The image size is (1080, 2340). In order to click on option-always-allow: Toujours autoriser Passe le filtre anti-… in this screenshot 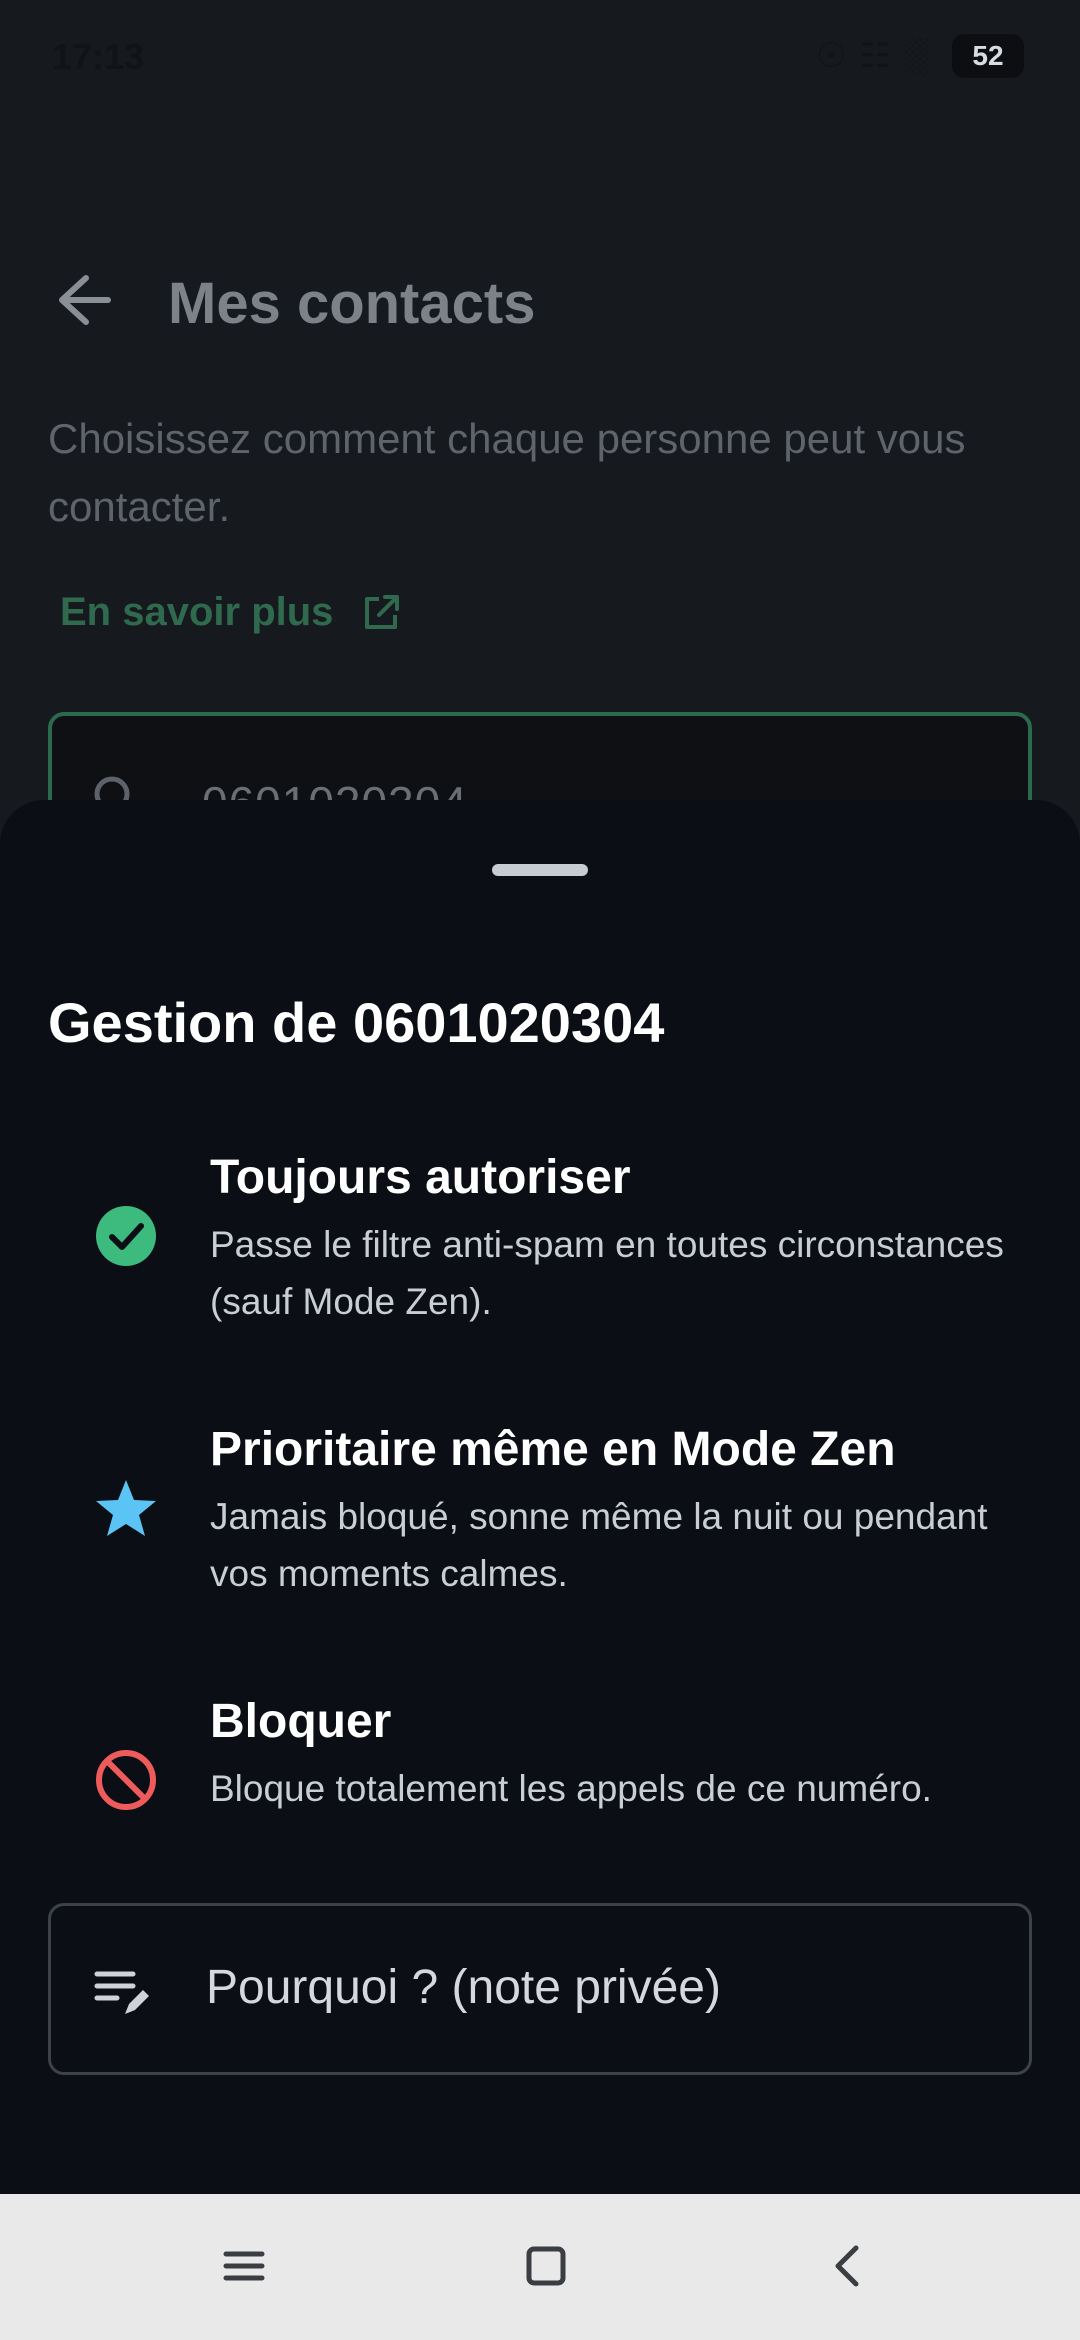, I will do `click(540, 1250)`.